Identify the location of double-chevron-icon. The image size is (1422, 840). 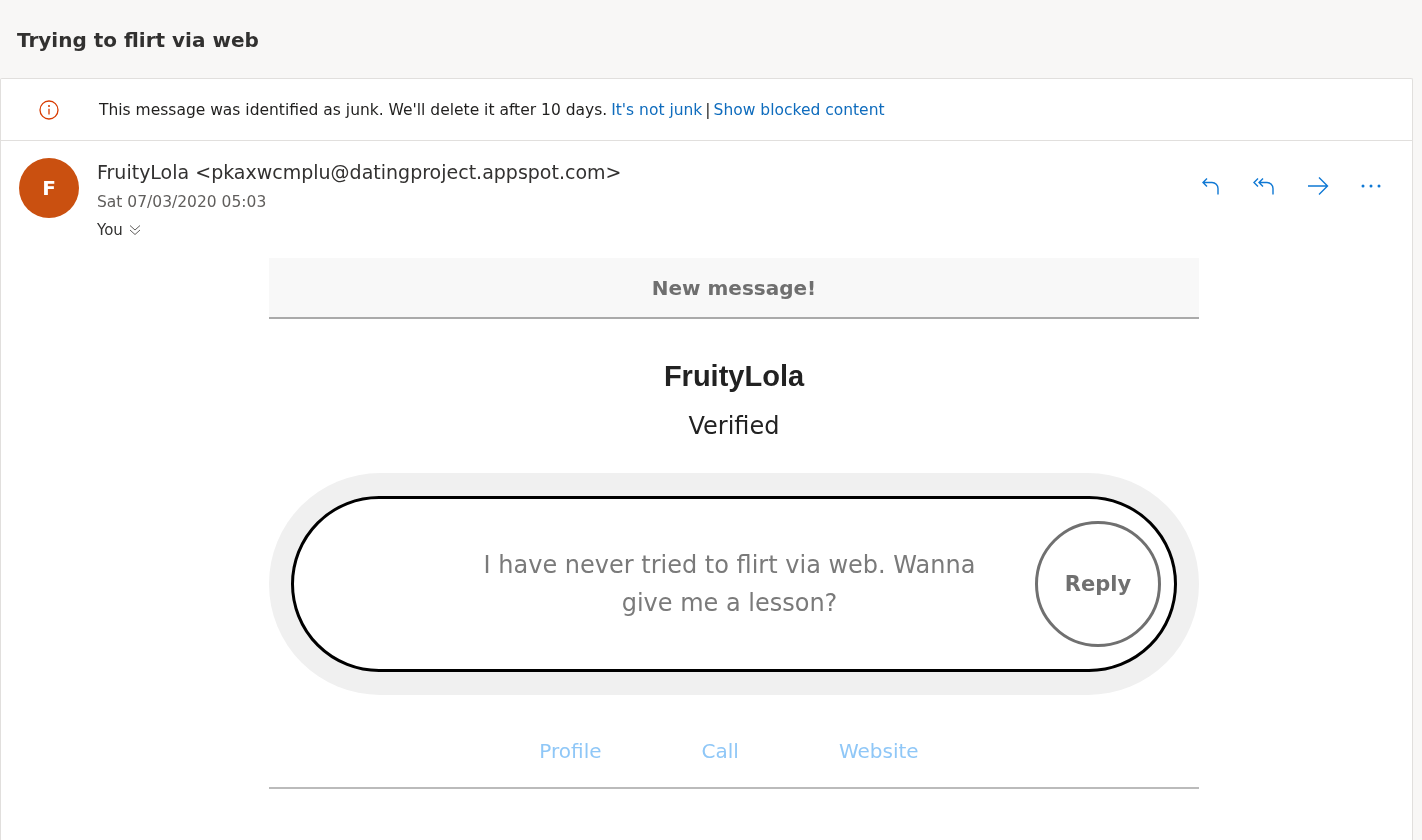
(134, 230).